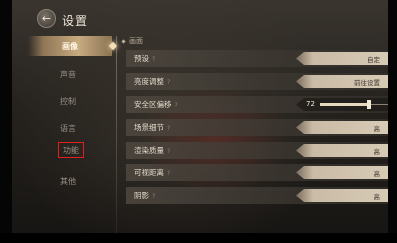  What do you see at coordinates (156, 104) in the screenshot?
I see `setting-label: 安全区偏移?` at bounding box center [156, 104].